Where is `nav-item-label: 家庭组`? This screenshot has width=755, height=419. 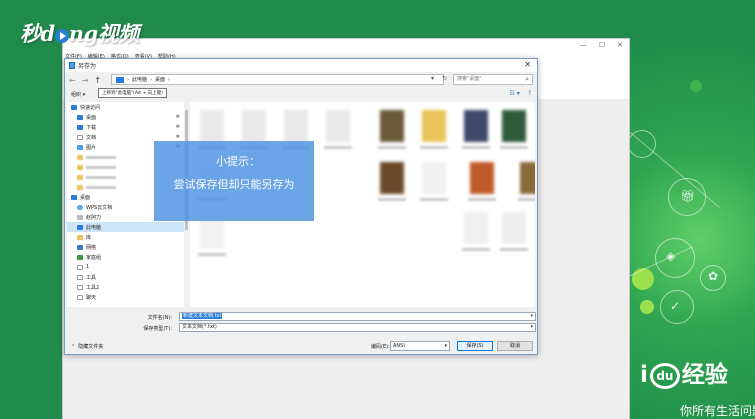
nav-item-label: 家庭组 is located at coordinates (94, 257).